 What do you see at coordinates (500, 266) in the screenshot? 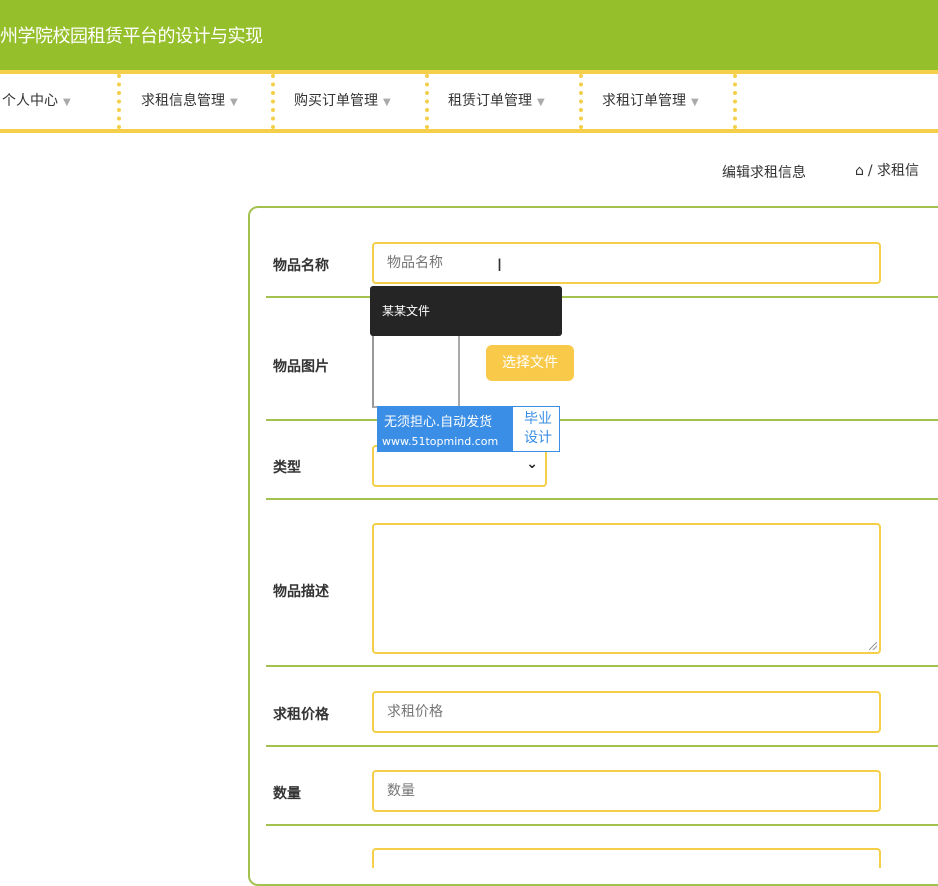
I see `text-cursor-icon: I` at bounding box center [500, 266].